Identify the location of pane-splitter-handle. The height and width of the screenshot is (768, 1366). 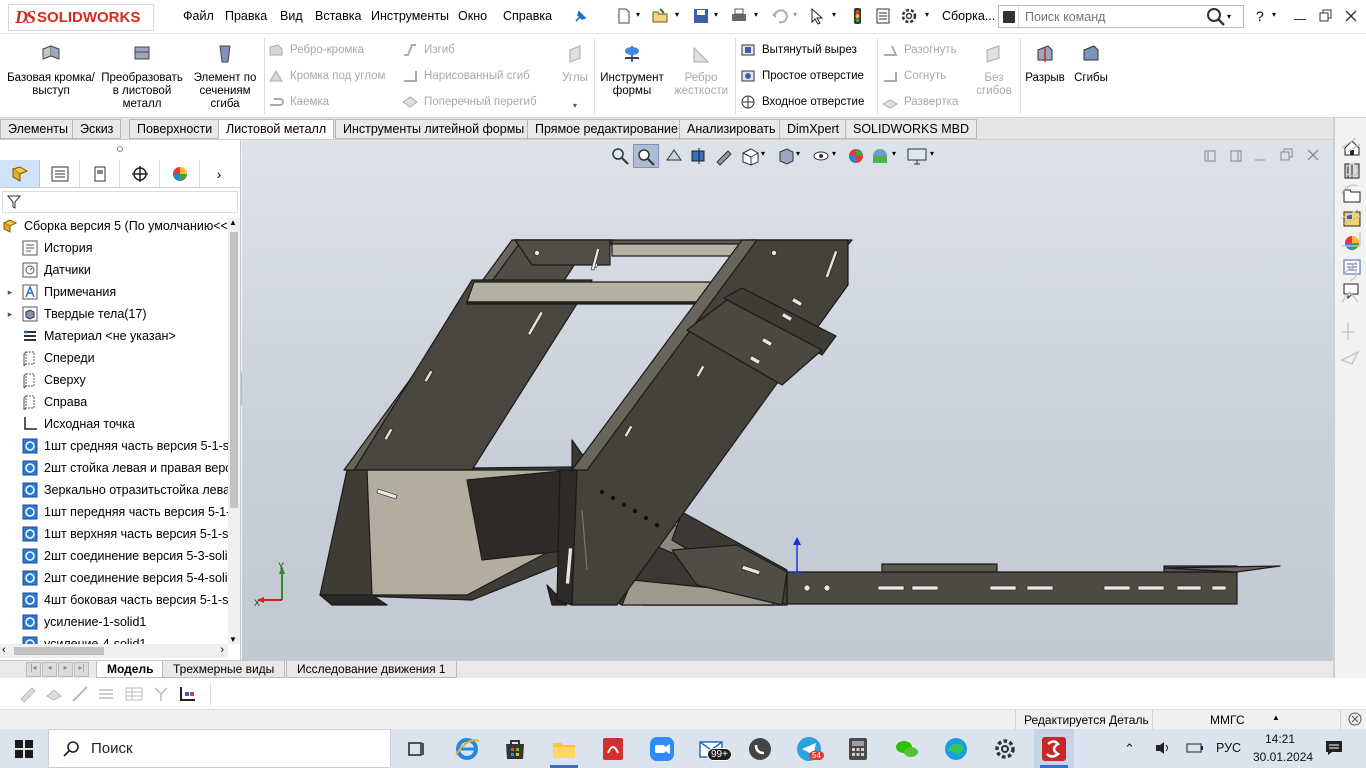
(120, 149).